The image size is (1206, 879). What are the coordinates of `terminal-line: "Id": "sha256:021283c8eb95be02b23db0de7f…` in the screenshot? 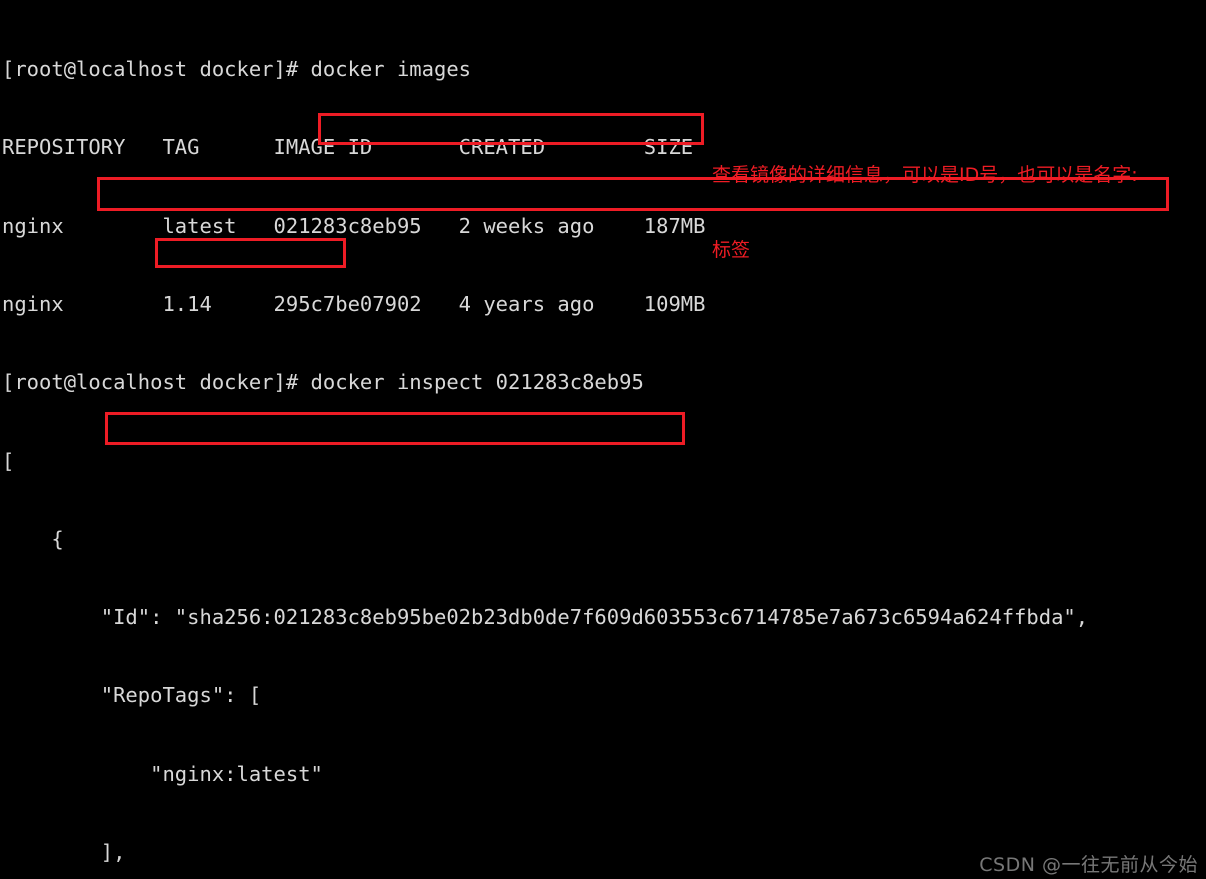 It's located at (545, 617).